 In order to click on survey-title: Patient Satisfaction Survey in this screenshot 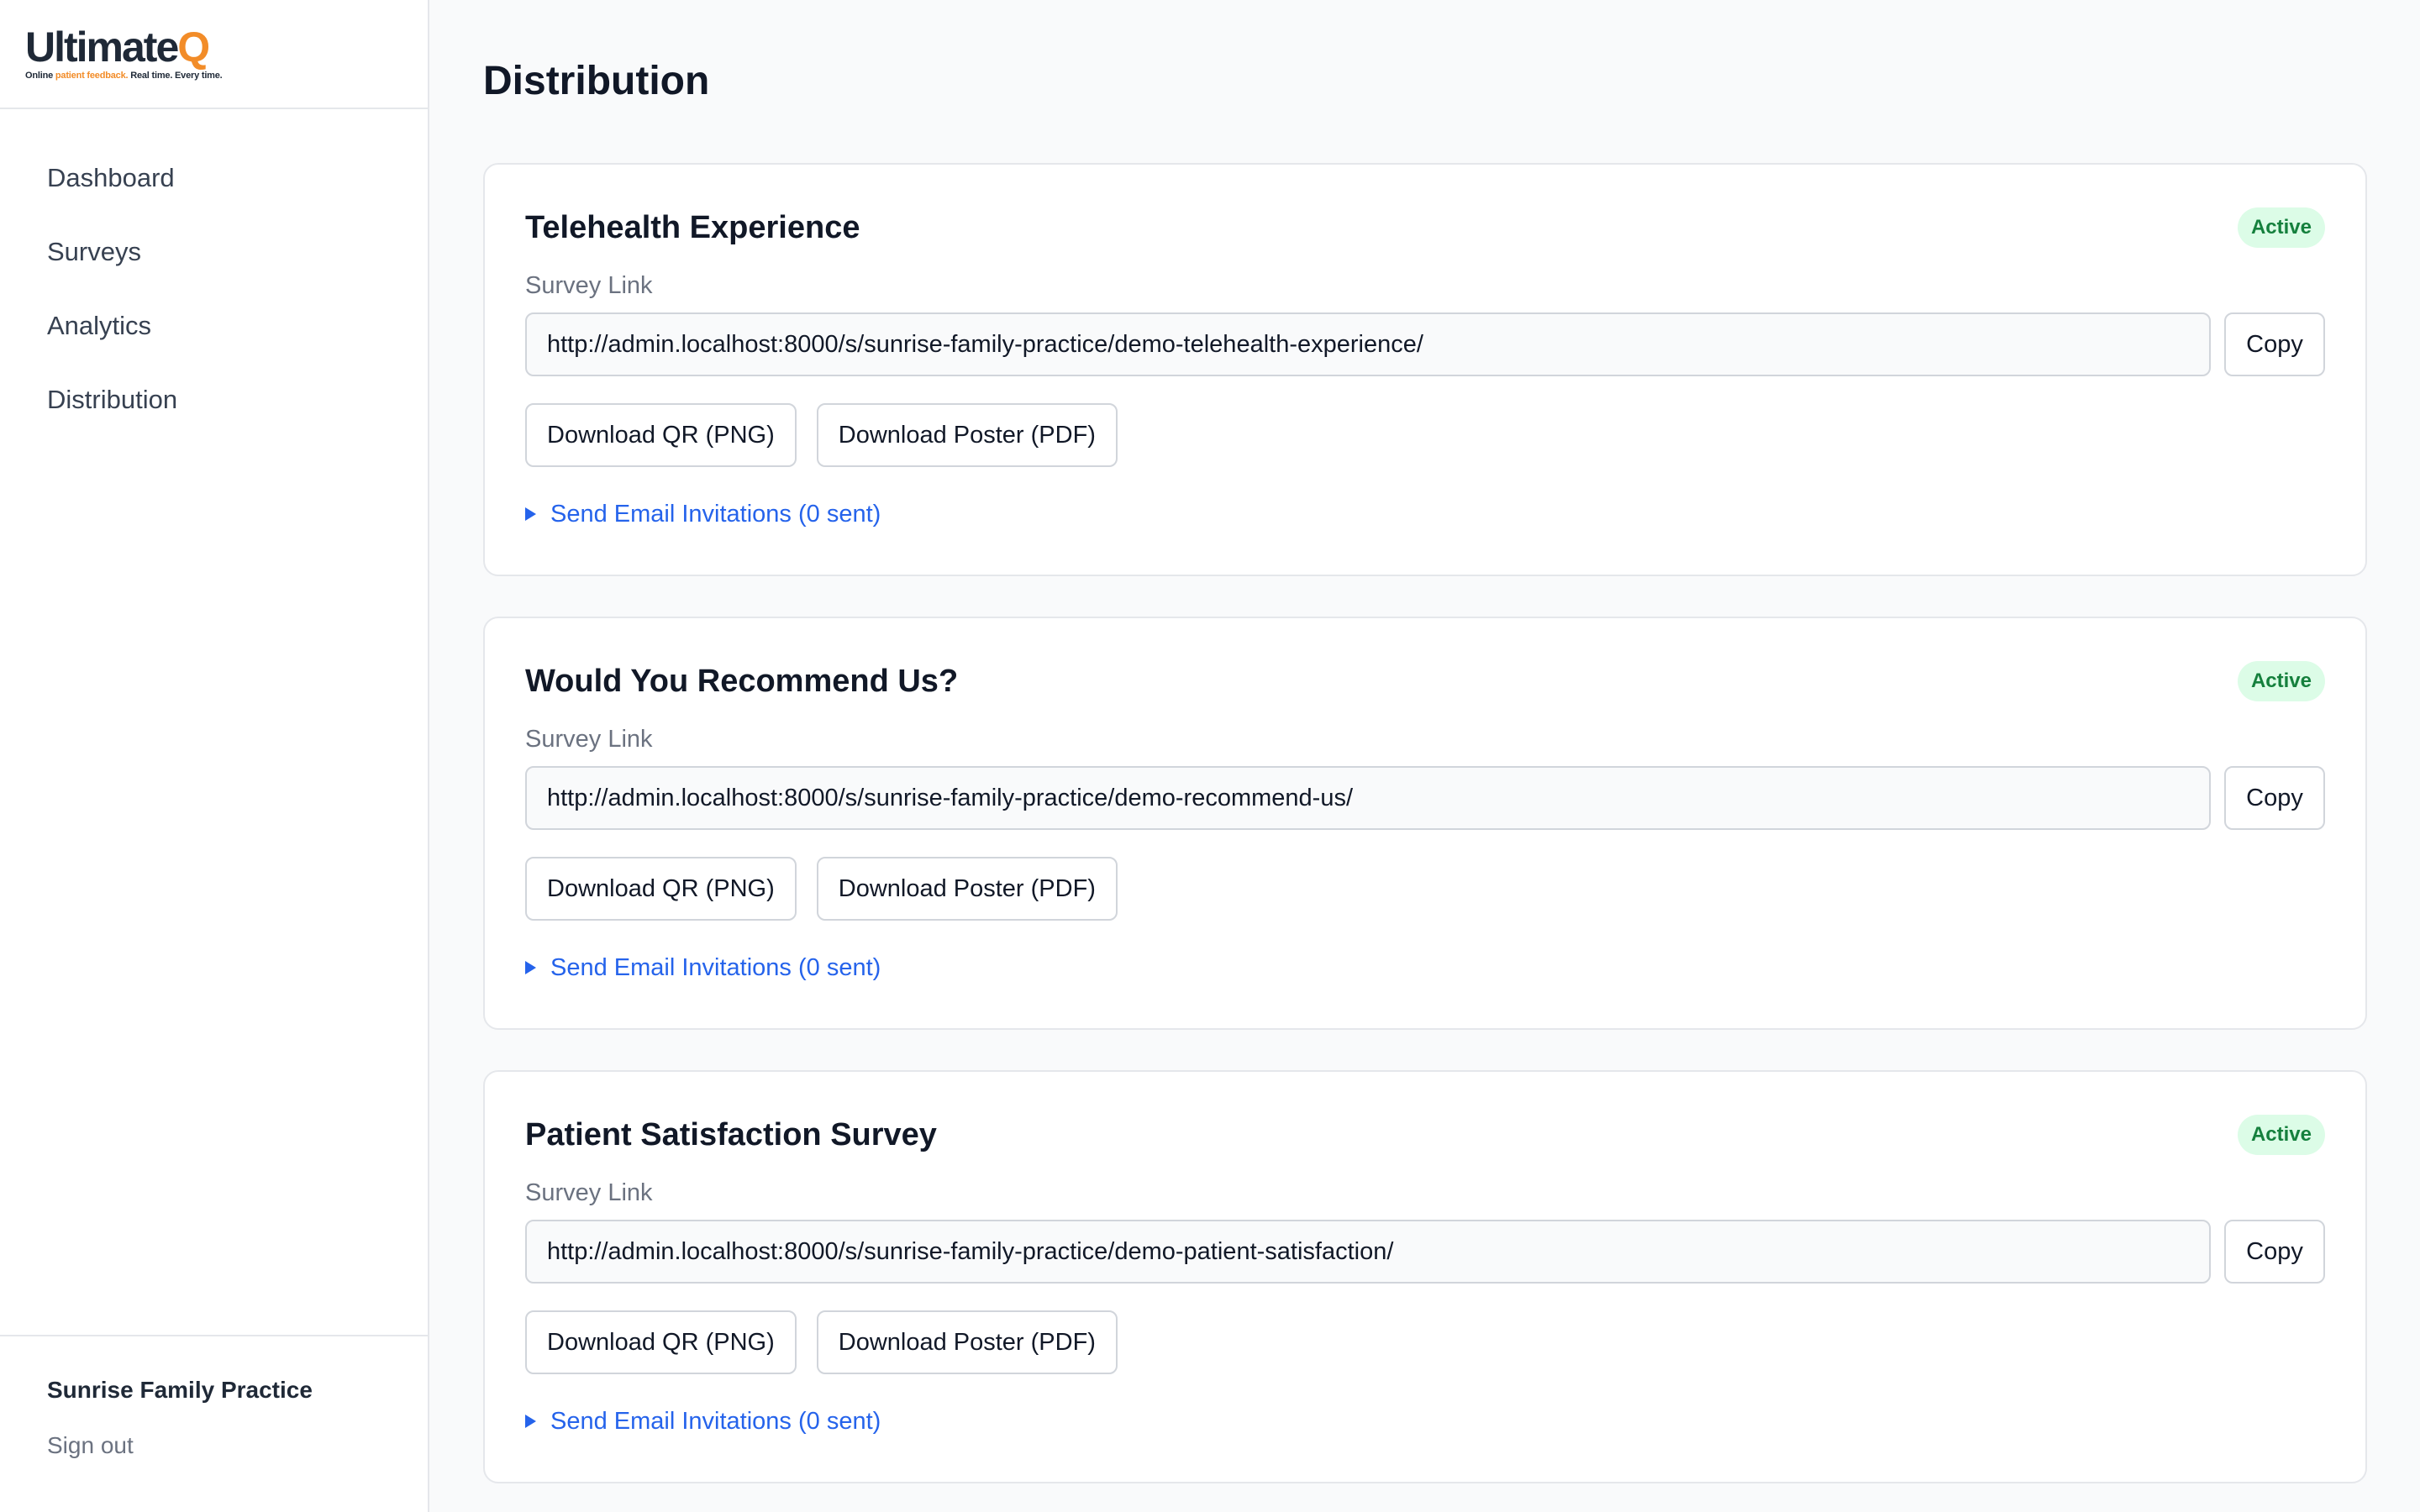, I will do `click(731, 1134)`.